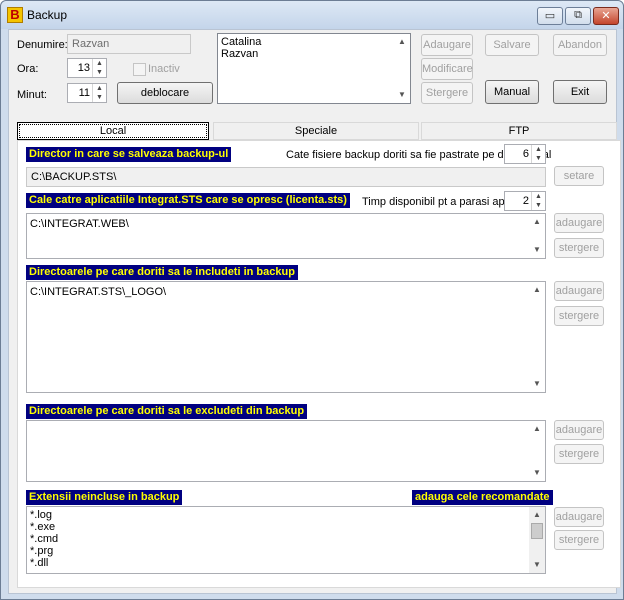  I want to click on set-button: setare, so click(579, 176).